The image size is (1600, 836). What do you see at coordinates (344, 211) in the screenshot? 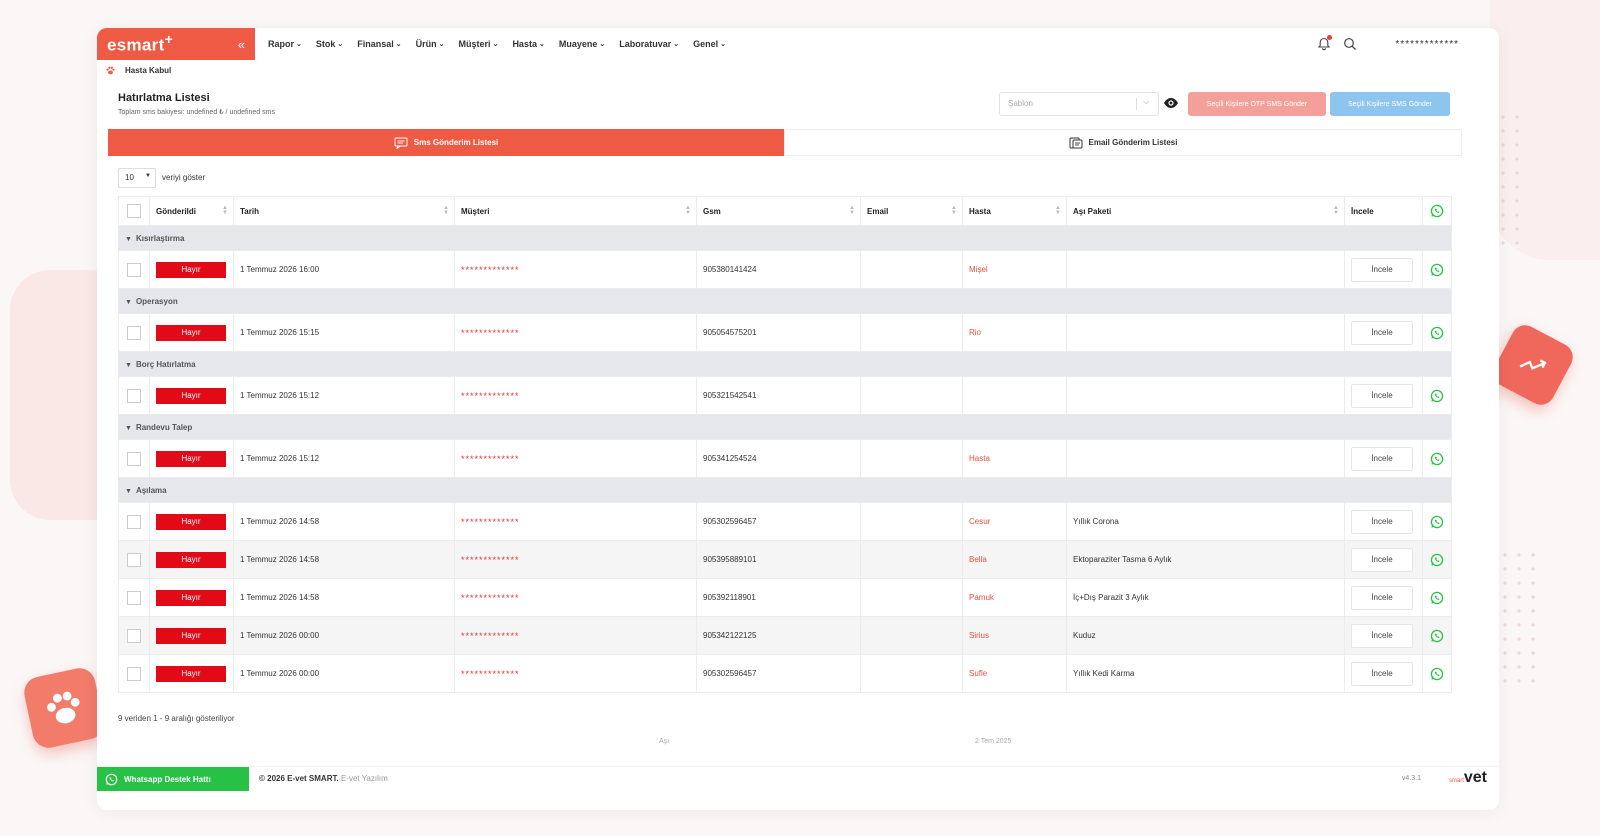
I see `column-header-date: Tarih ▲ ▼` at bounding box center [344, 211].